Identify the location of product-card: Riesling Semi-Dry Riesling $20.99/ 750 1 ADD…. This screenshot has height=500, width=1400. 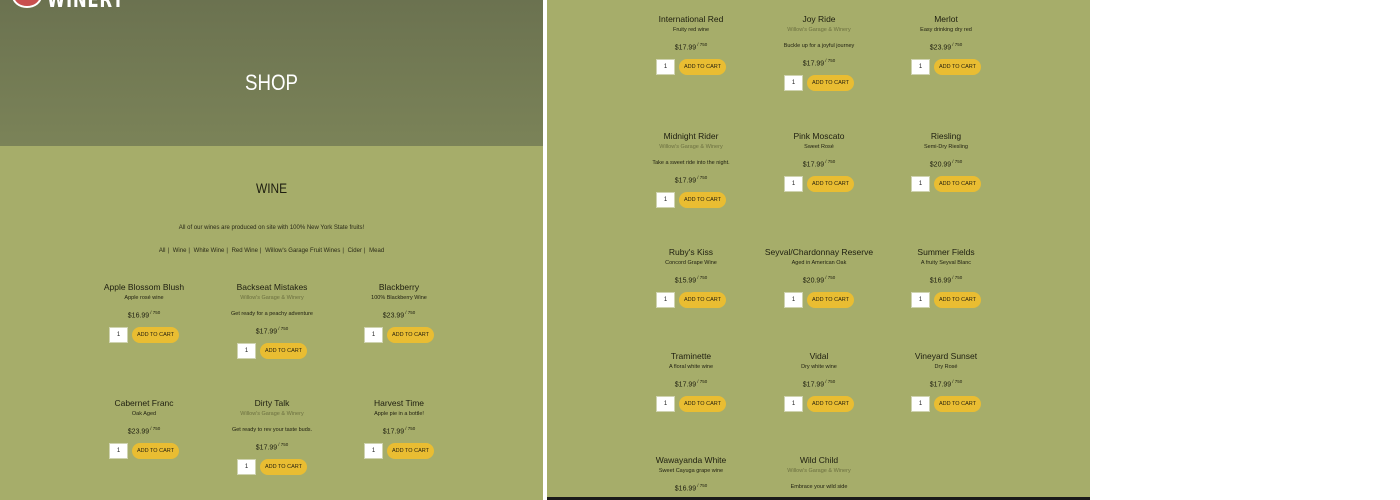
(946, 161).